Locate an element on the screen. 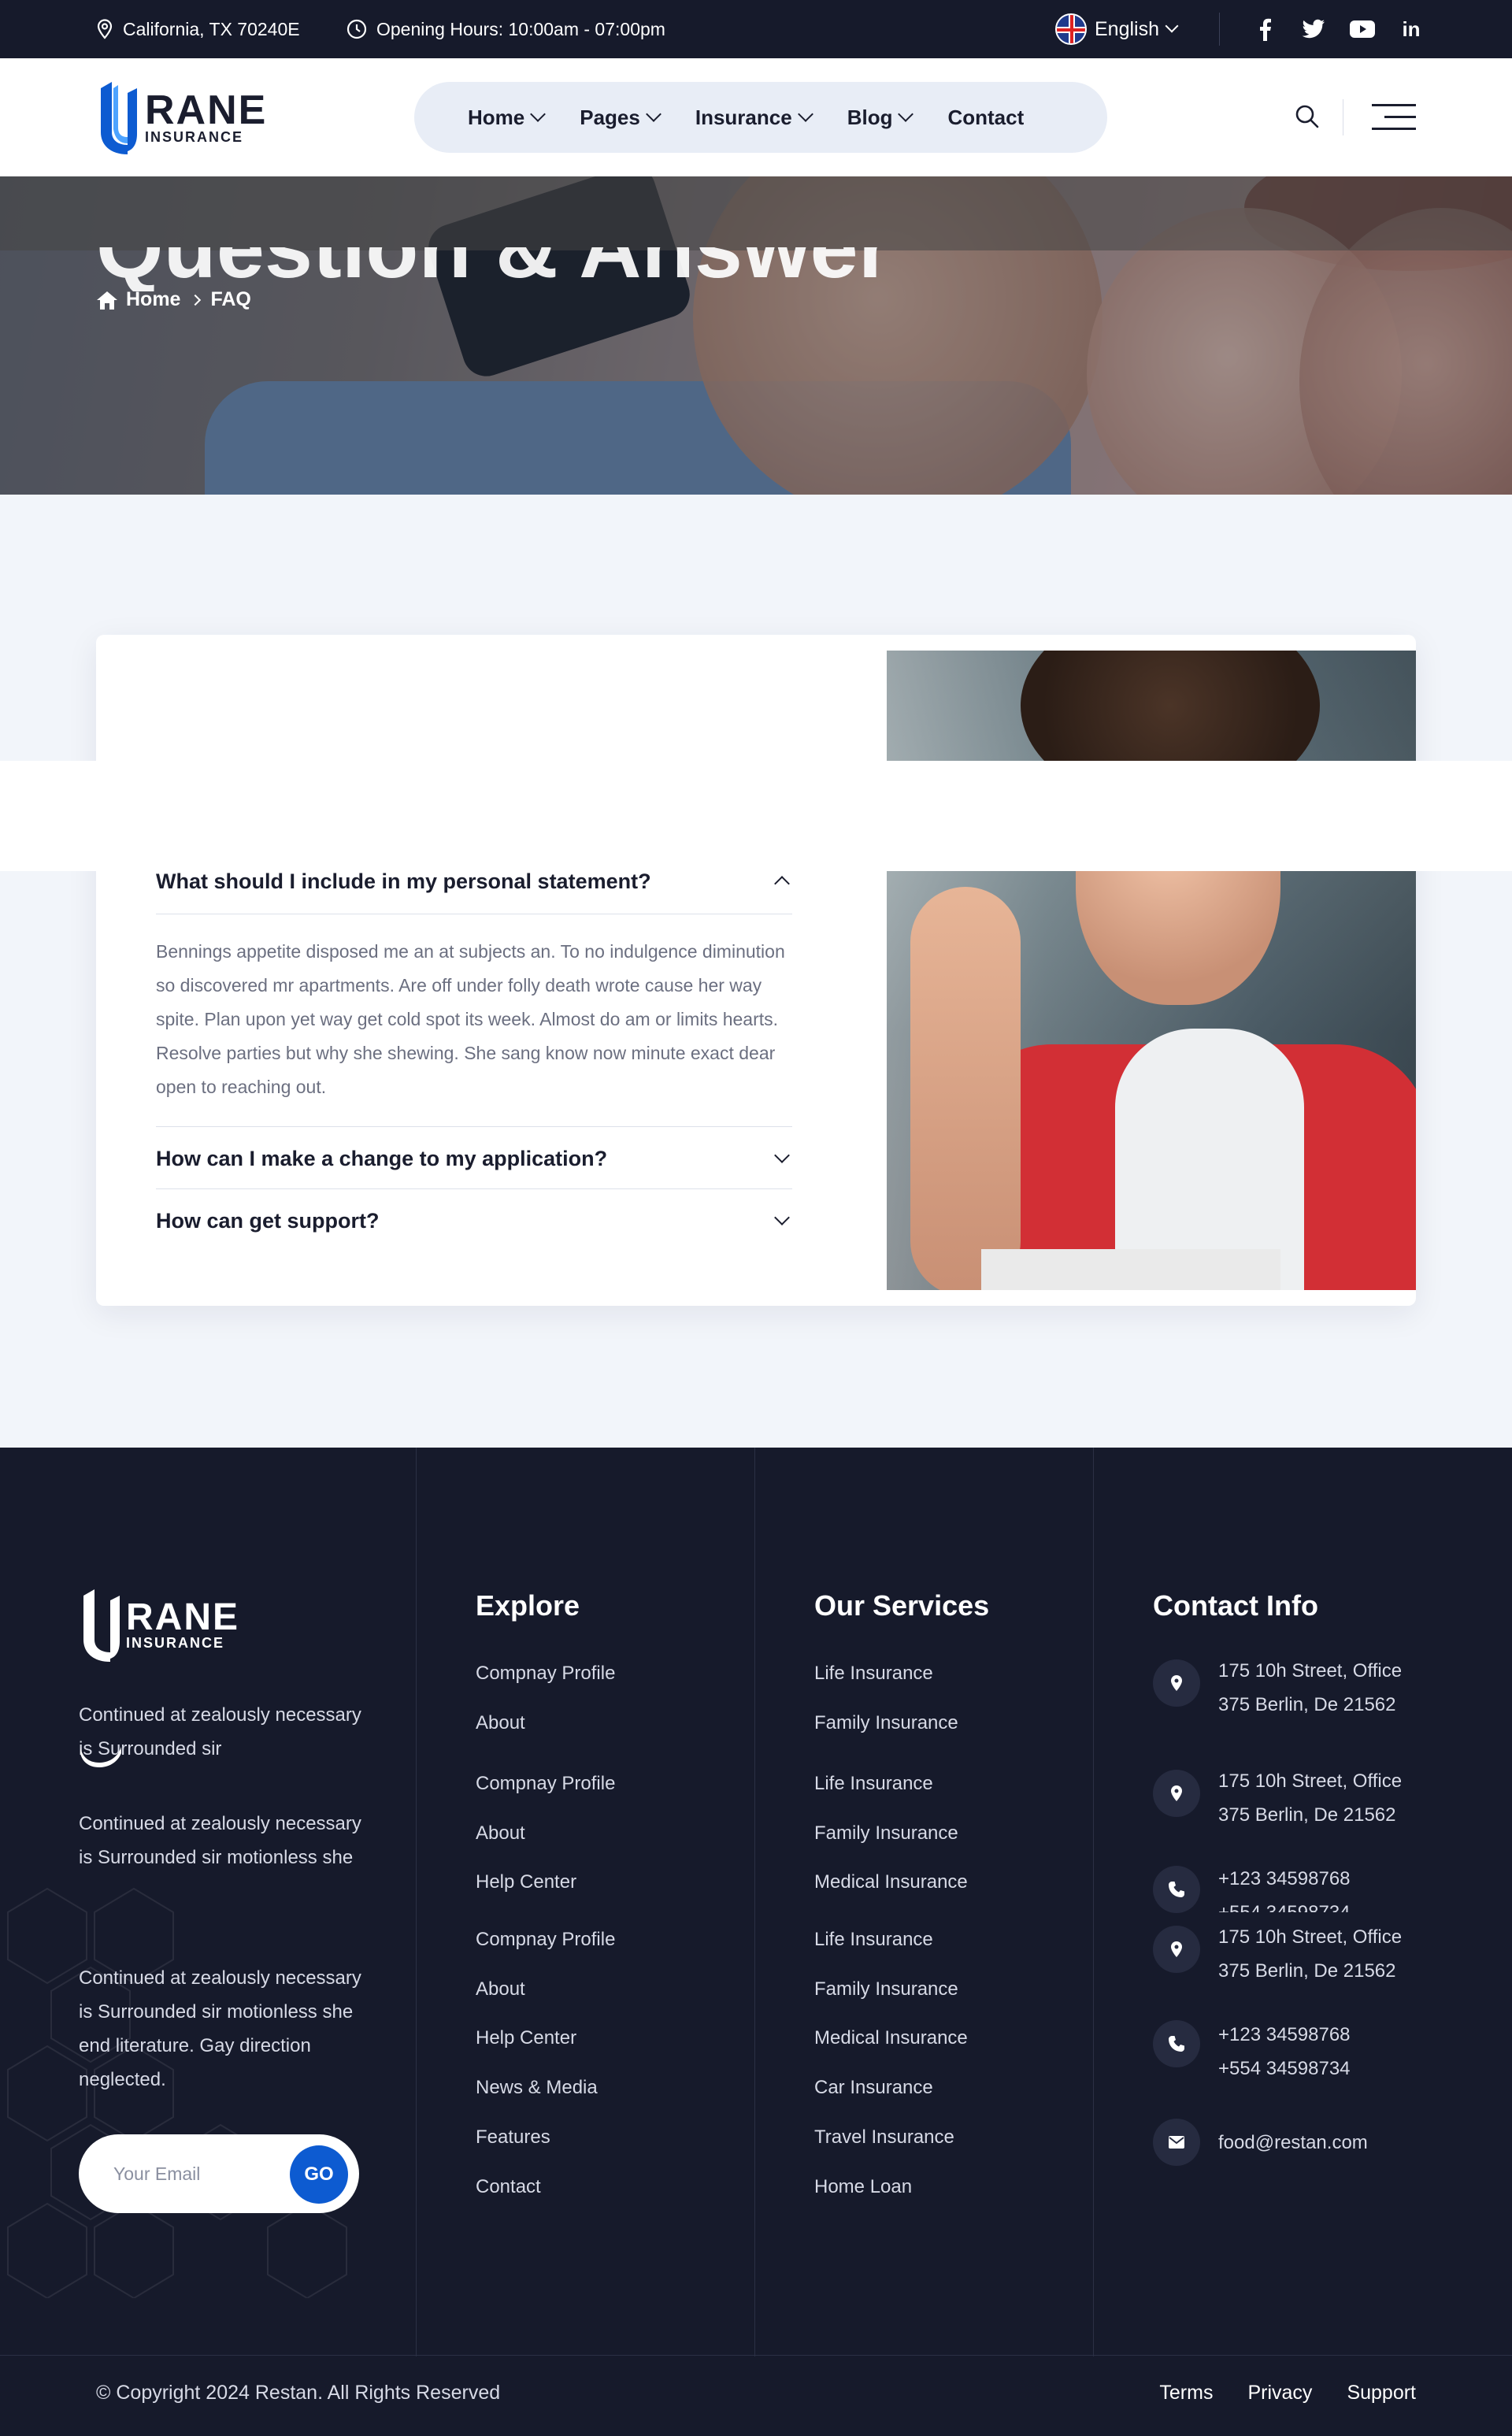  support-link: Support is located at coordinates (1381, 2393).